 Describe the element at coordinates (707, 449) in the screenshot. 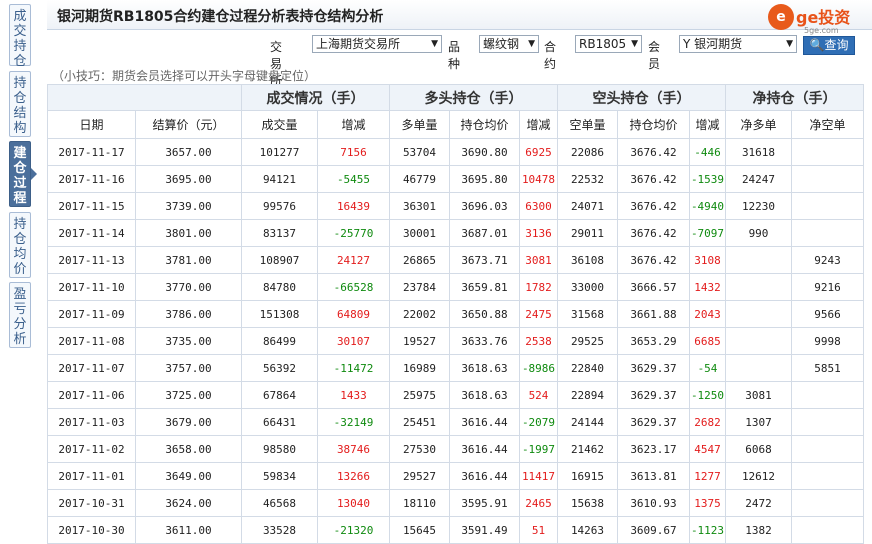

I see `table-cell: 4547` at that location.